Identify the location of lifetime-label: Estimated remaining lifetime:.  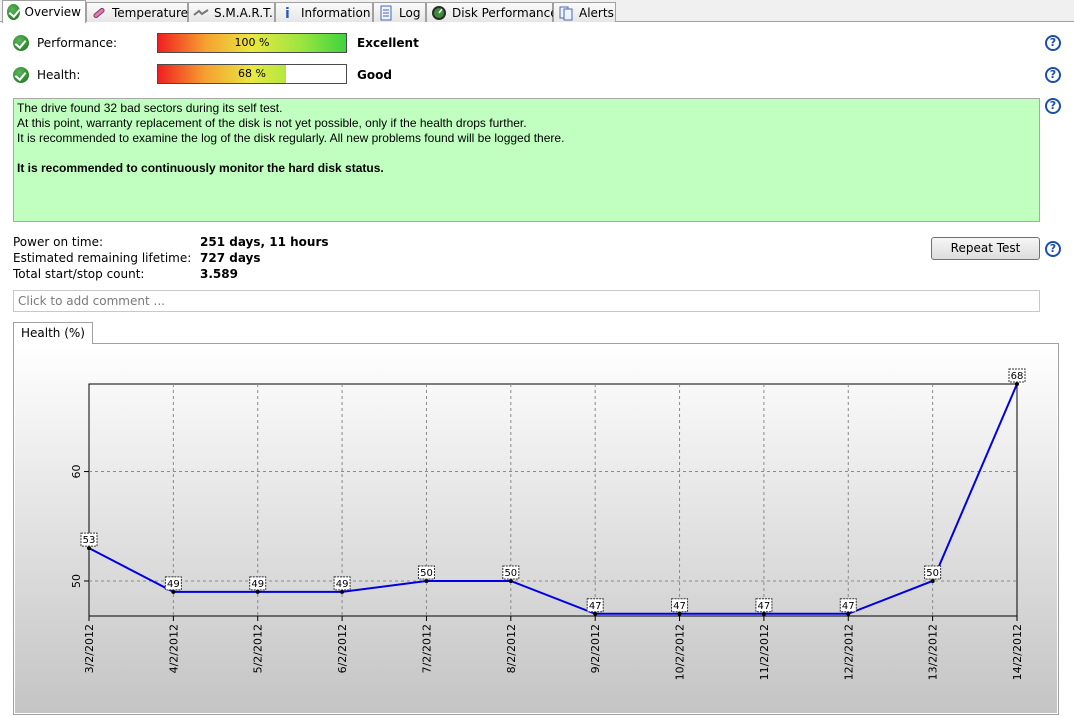
(102, 258).